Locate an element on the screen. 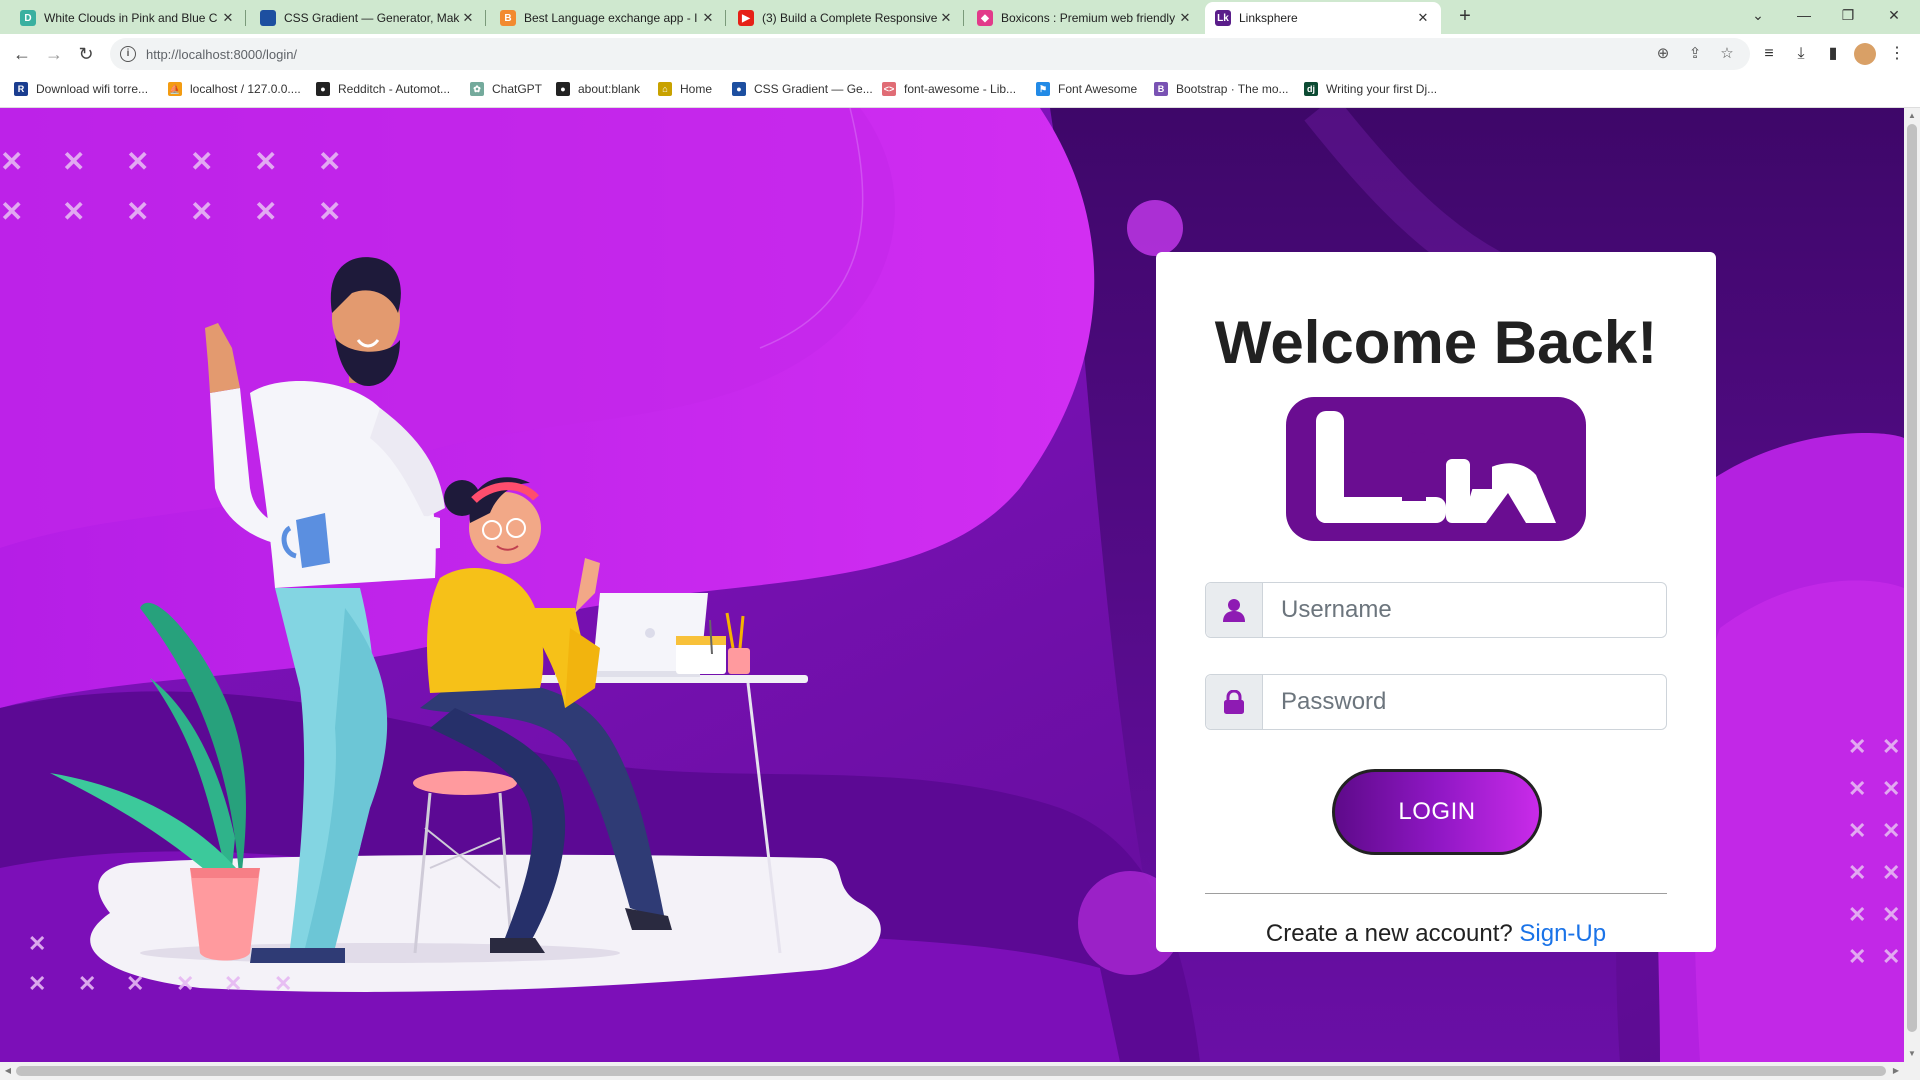 The image size is (1920, 1080). tab-title: Best Language exchange app - I is located at coordinates (611, 18).